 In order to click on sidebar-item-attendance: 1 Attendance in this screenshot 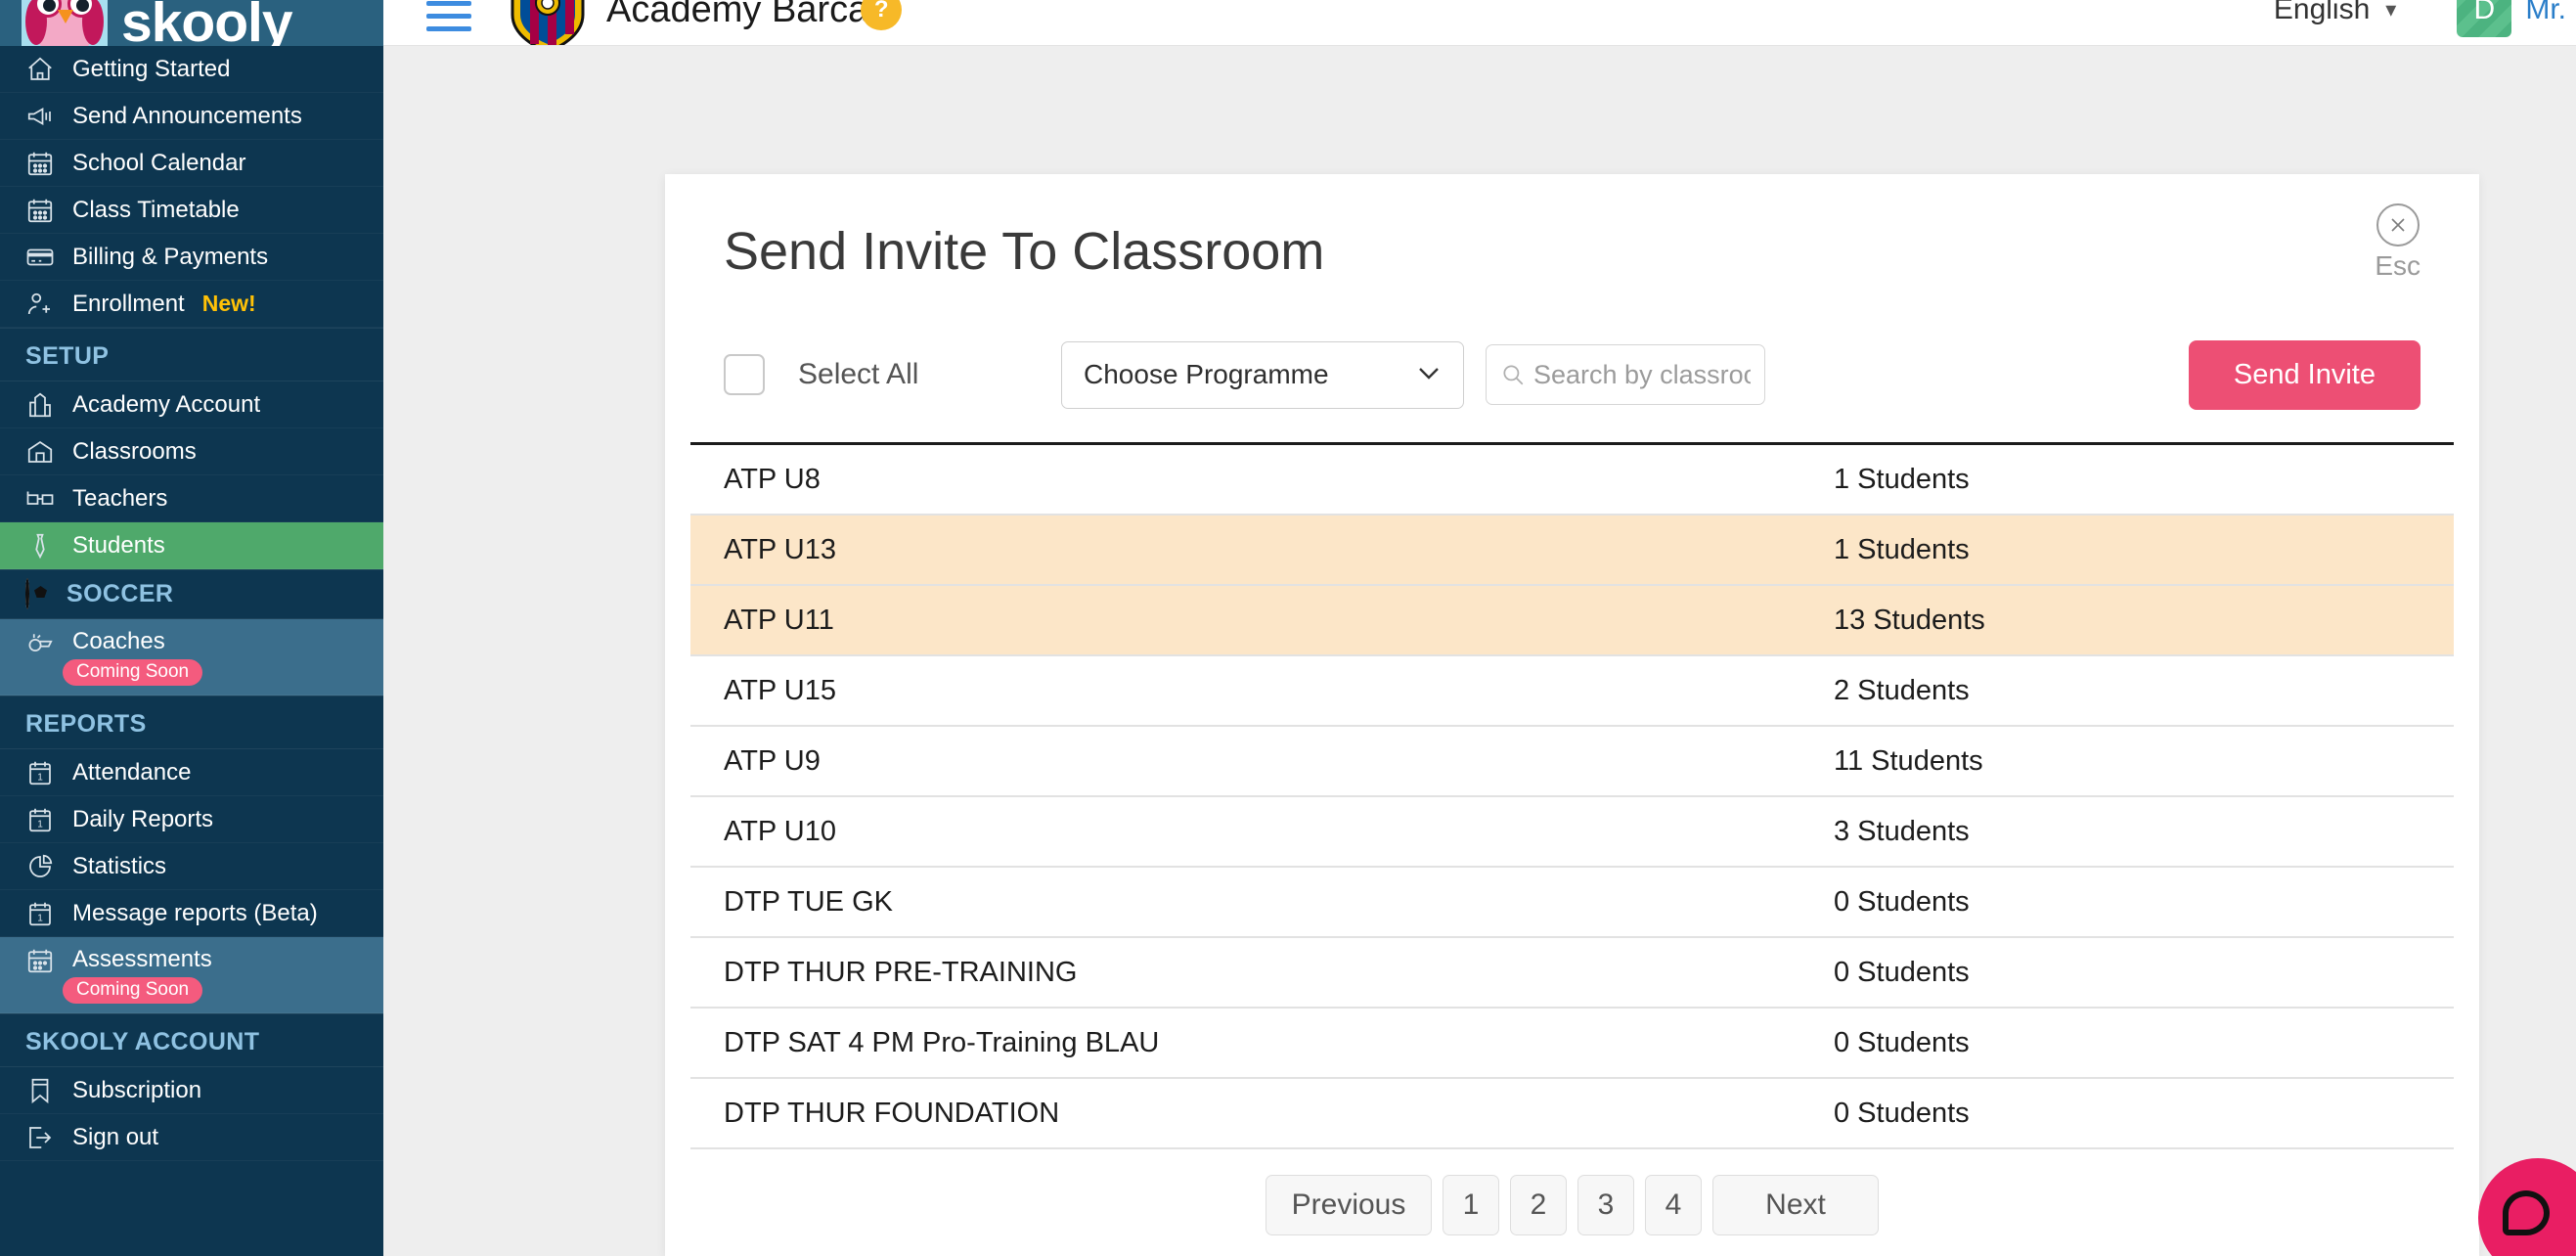, I will do `click(191, 773)`.